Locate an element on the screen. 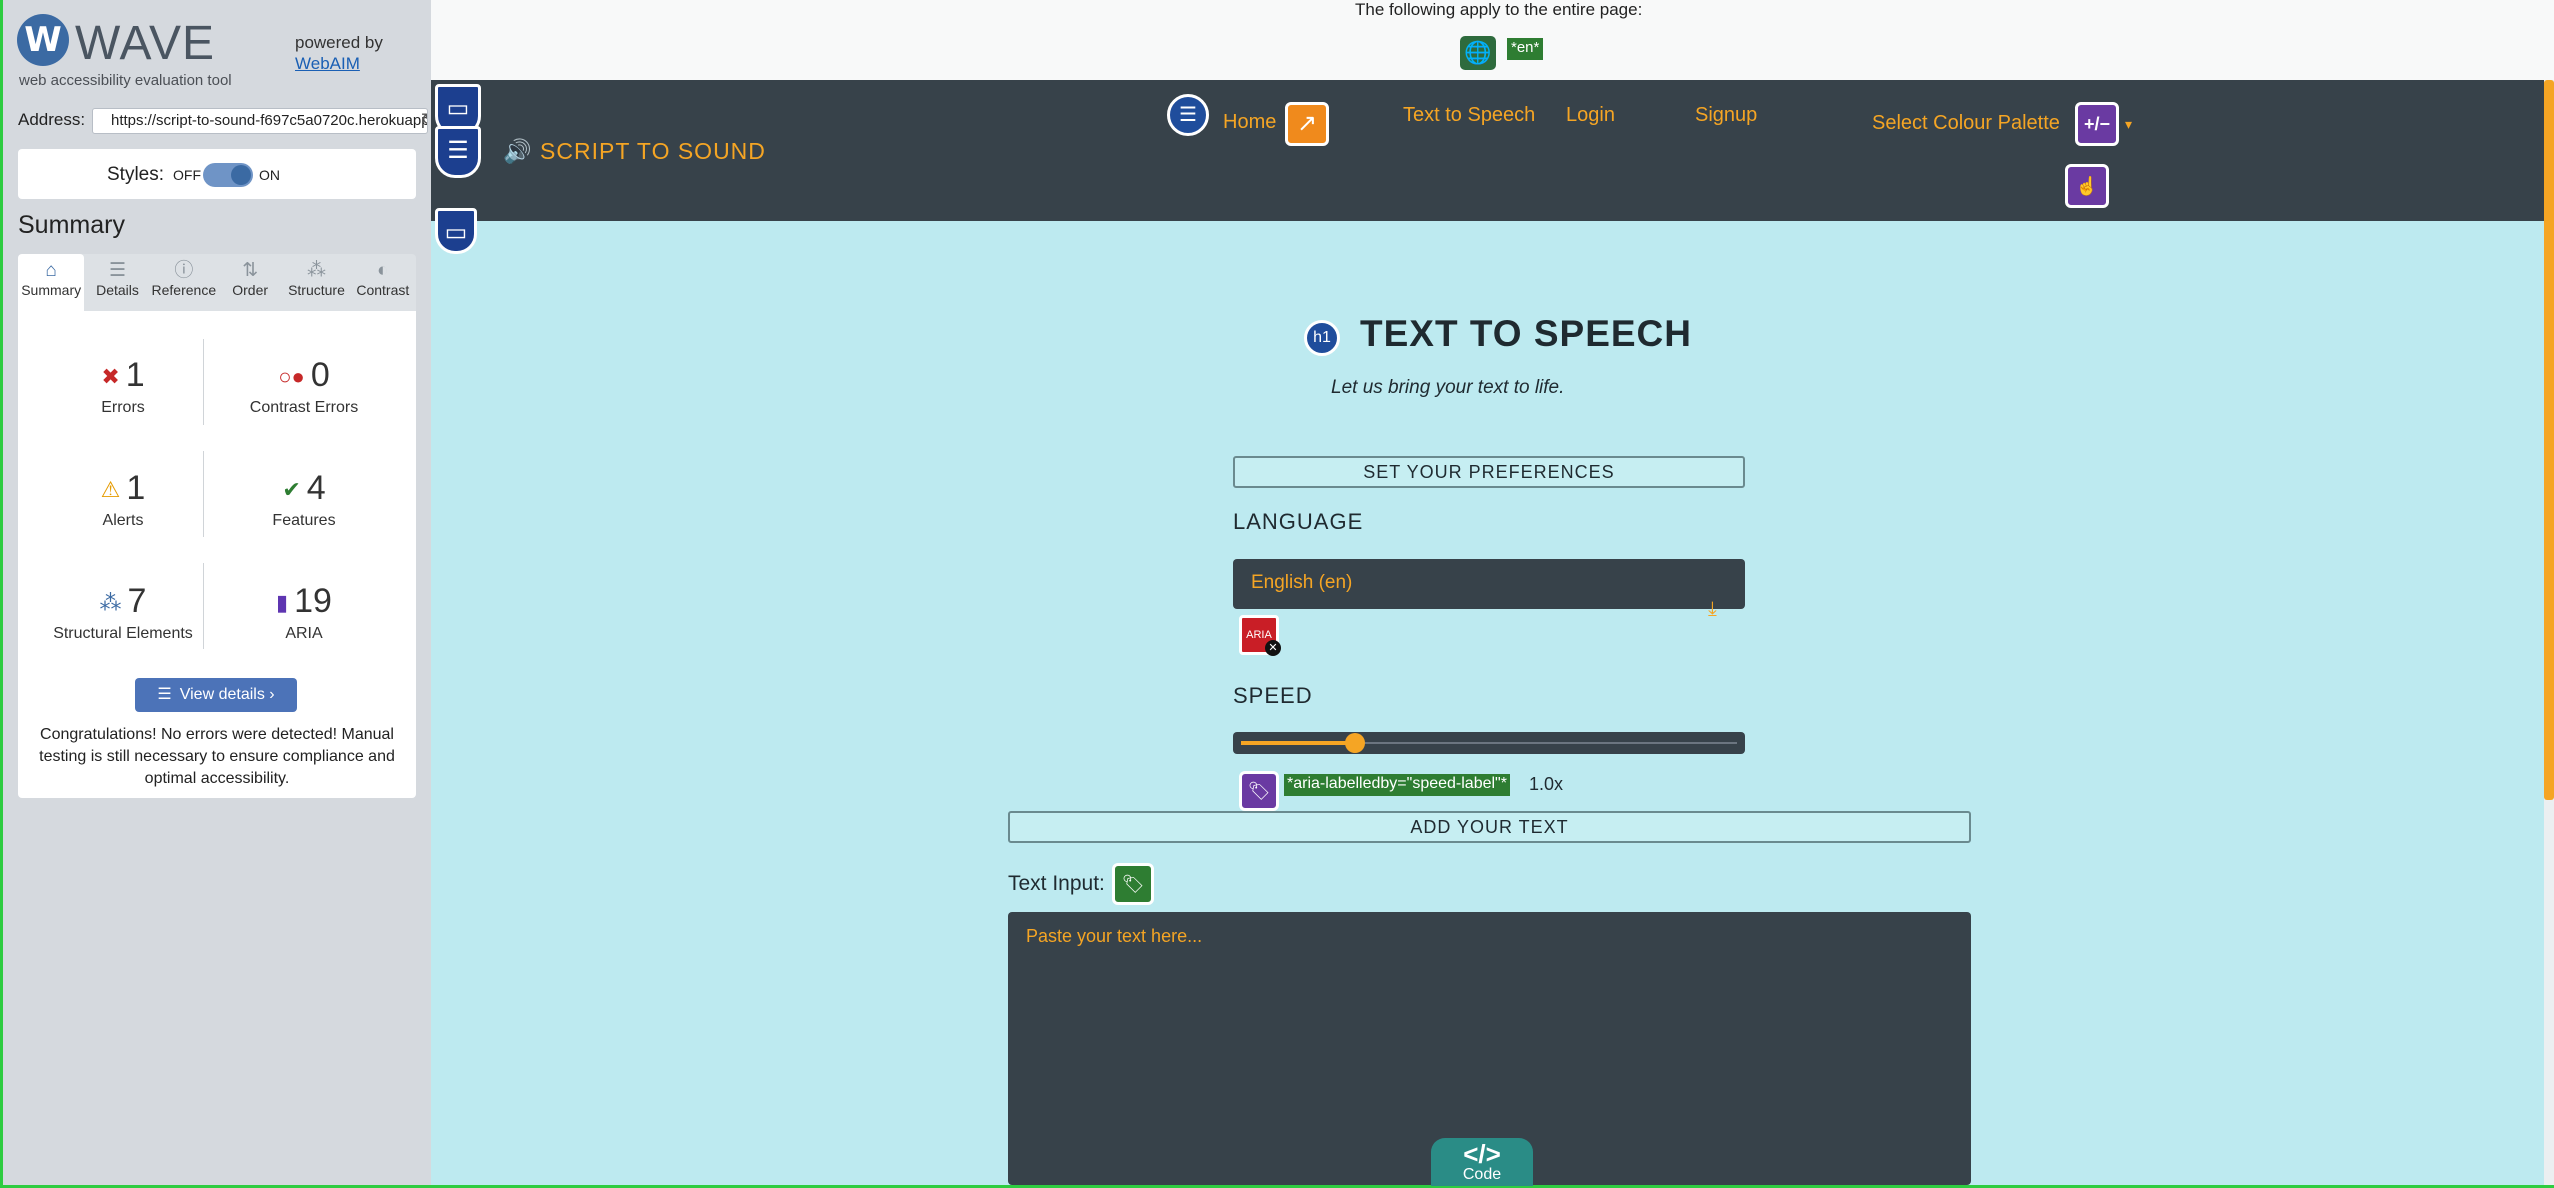 The width and height of the screenshot is (2554, 1188). contrast-errors-label: Contrast Errors is located at coordinates (304, 407).